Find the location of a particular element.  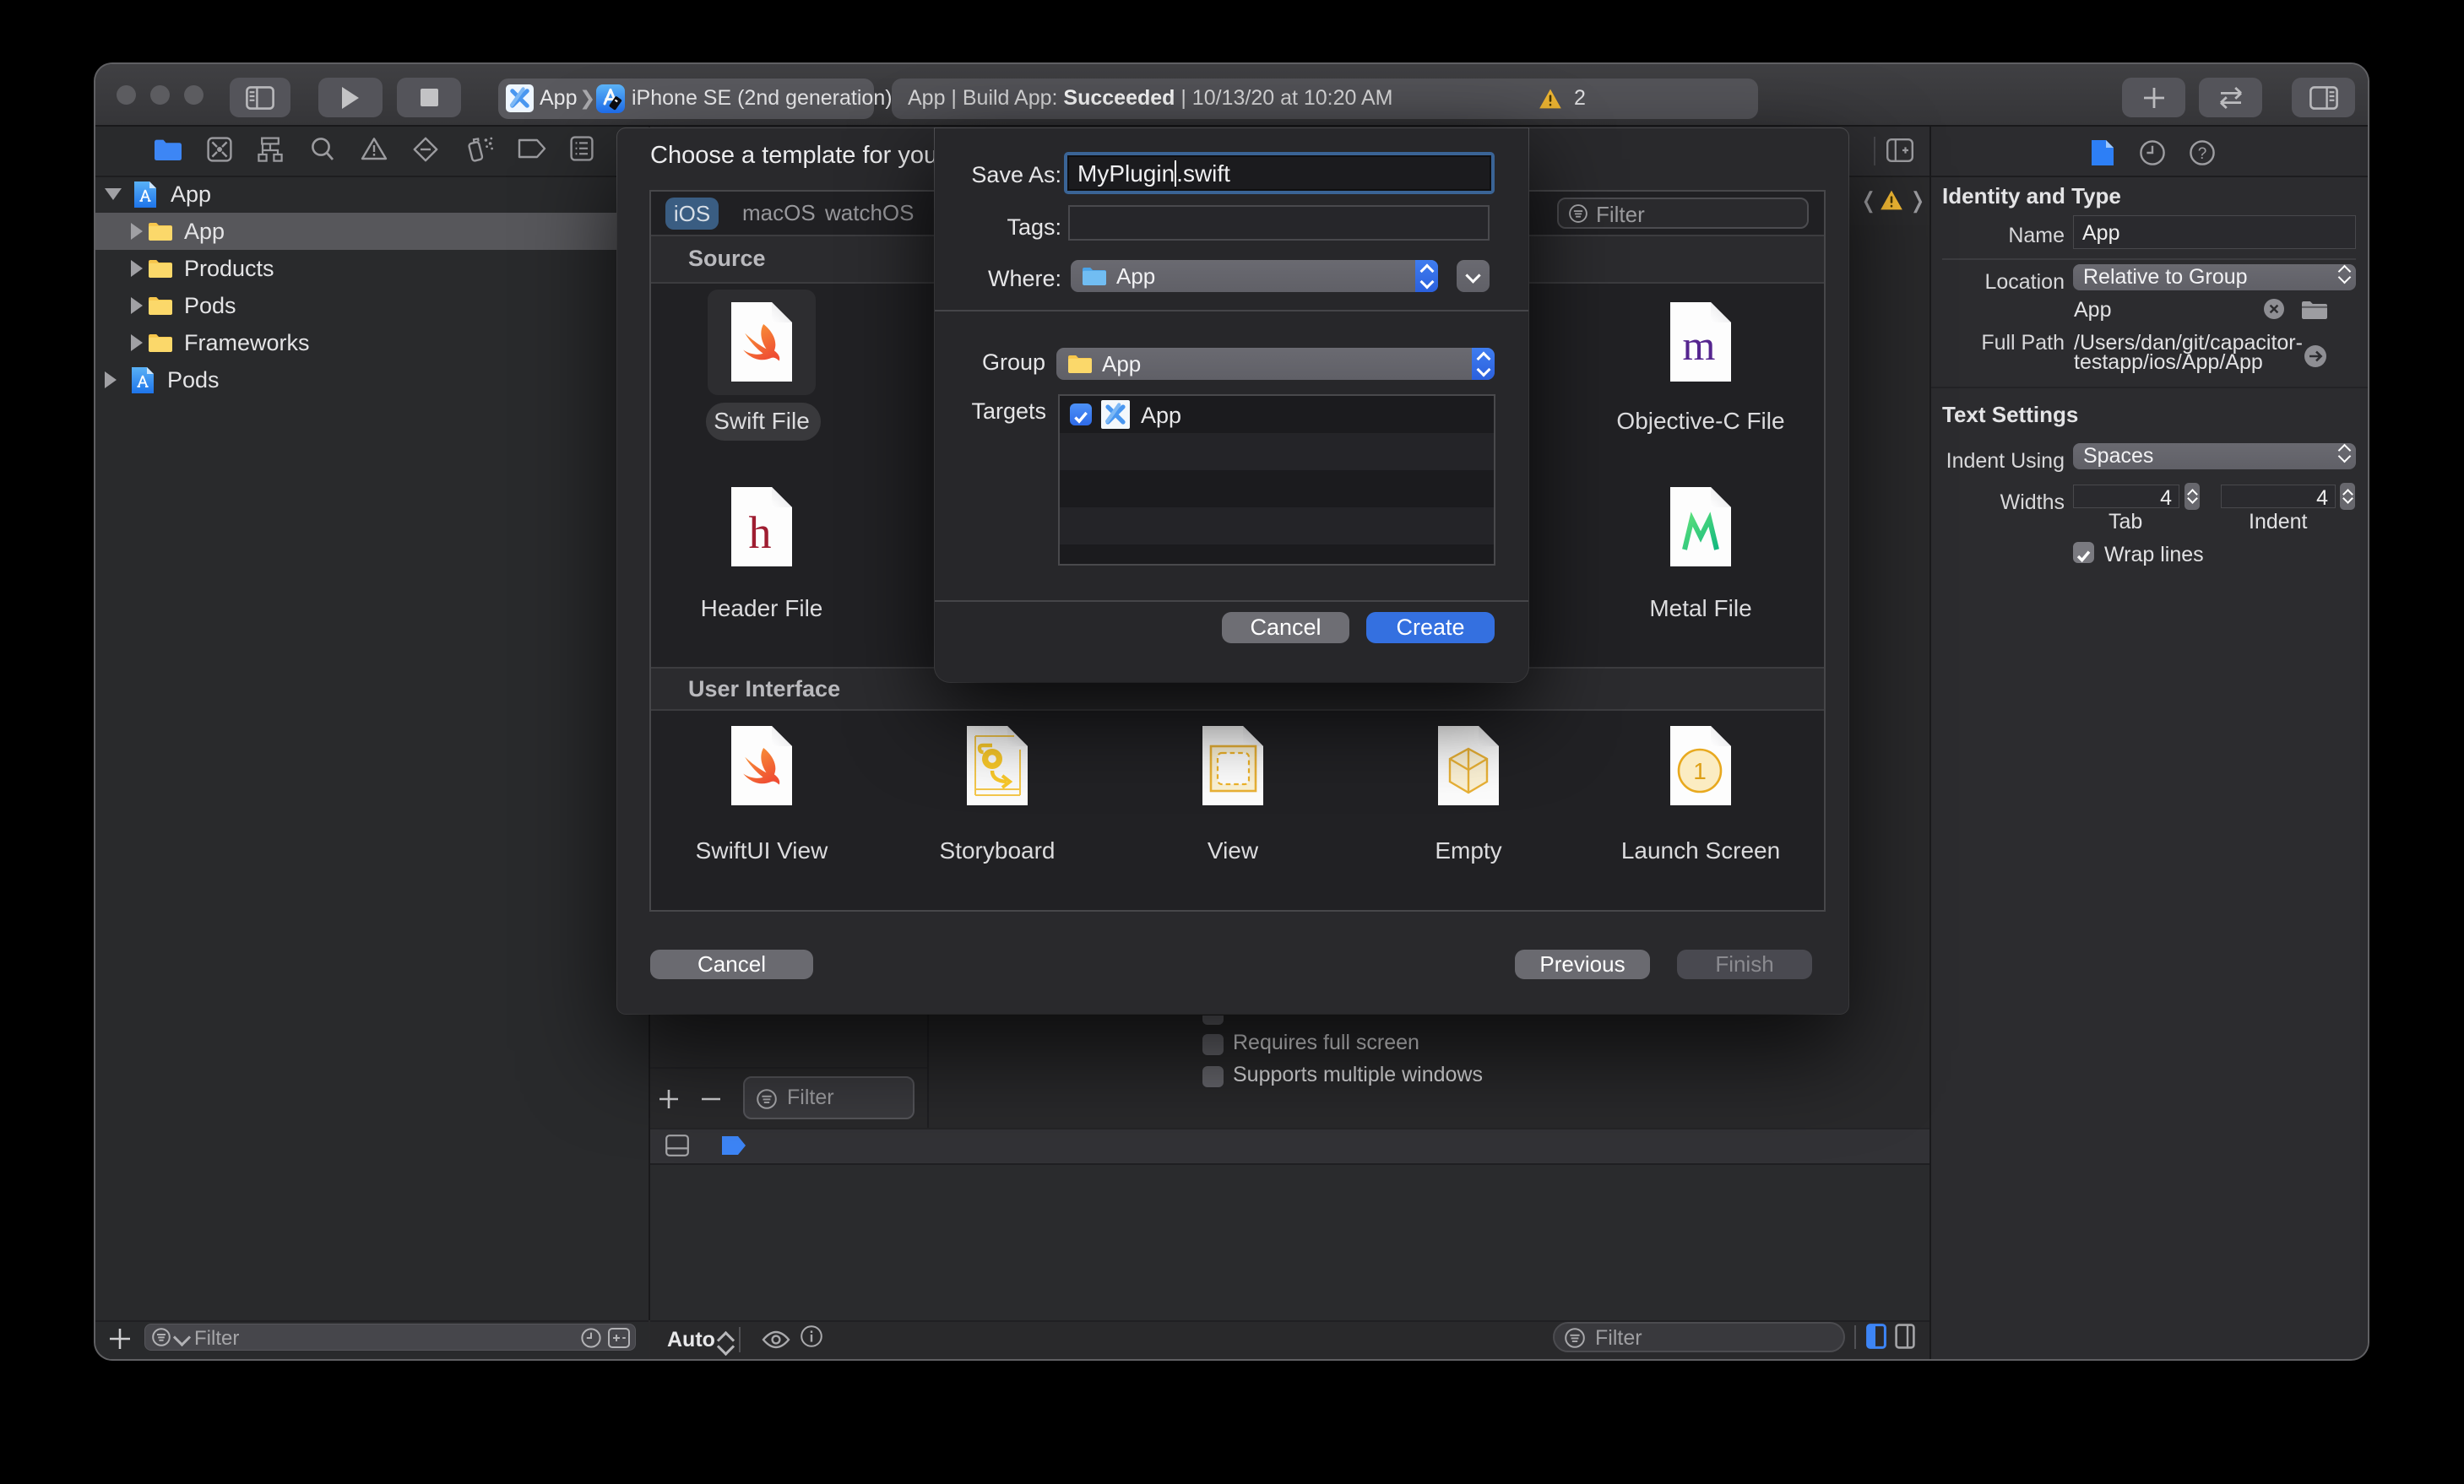

svg-text: h is located at coordinates (760, 532).